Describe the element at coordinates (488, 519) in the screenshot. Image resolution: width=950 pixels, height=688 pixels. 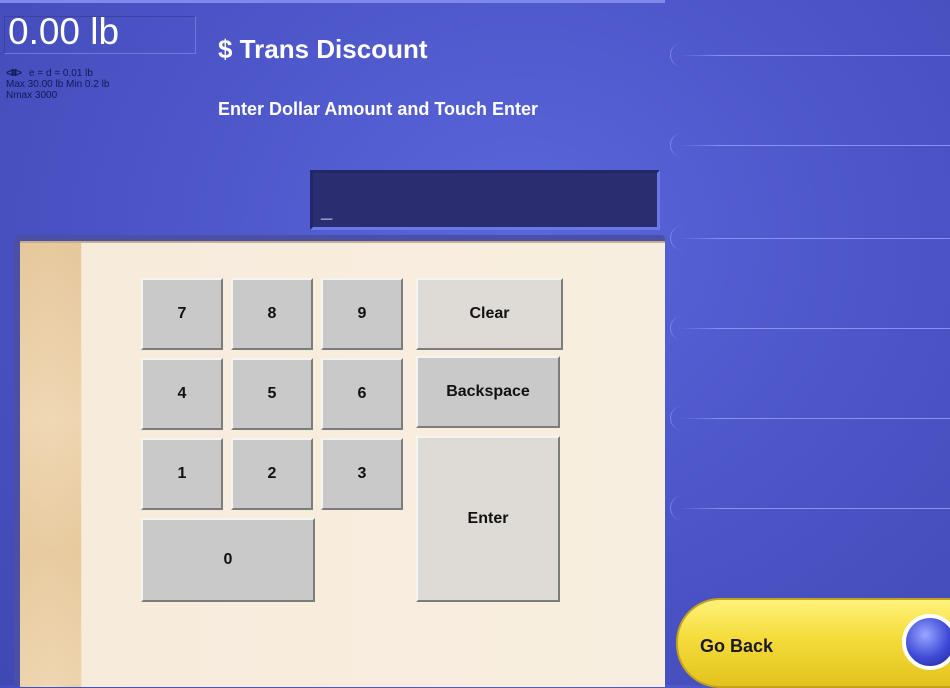
I see `enter-button: Enter` at that location.